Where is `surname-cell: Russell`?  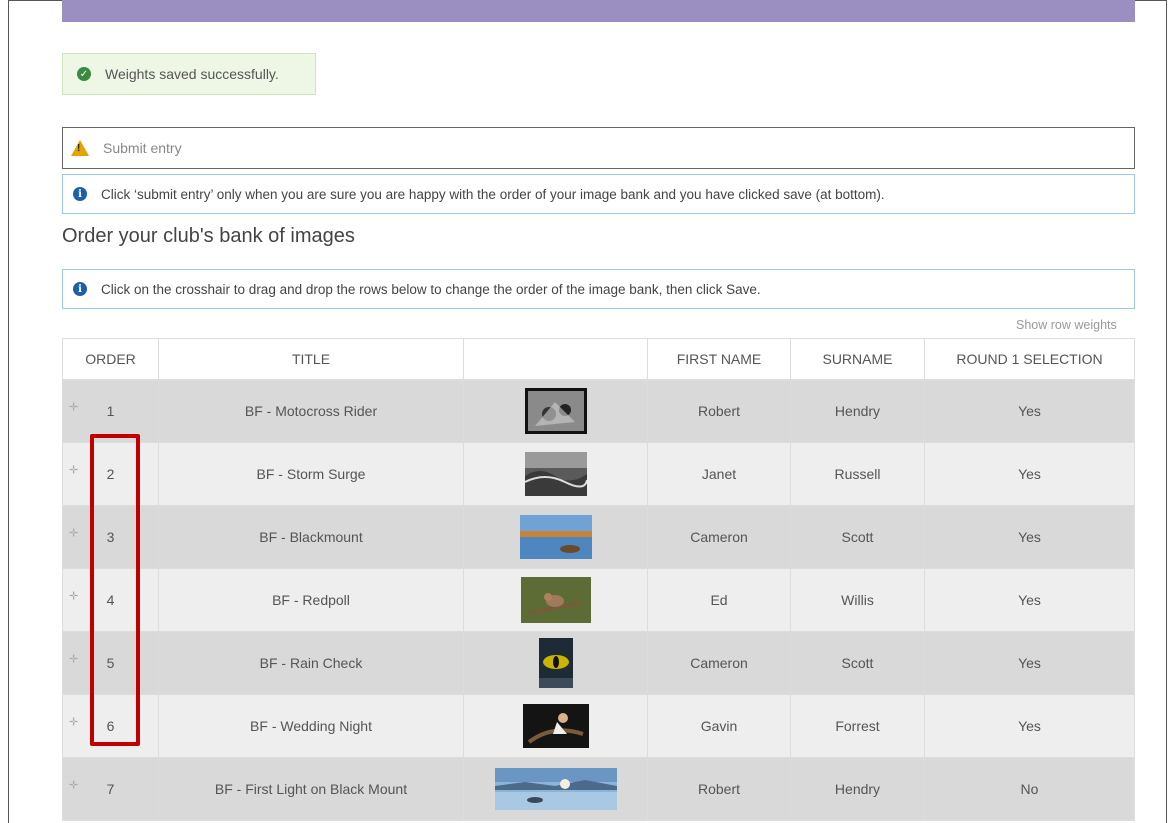 surname-cell: Russell is located at coordinates (857, 474).